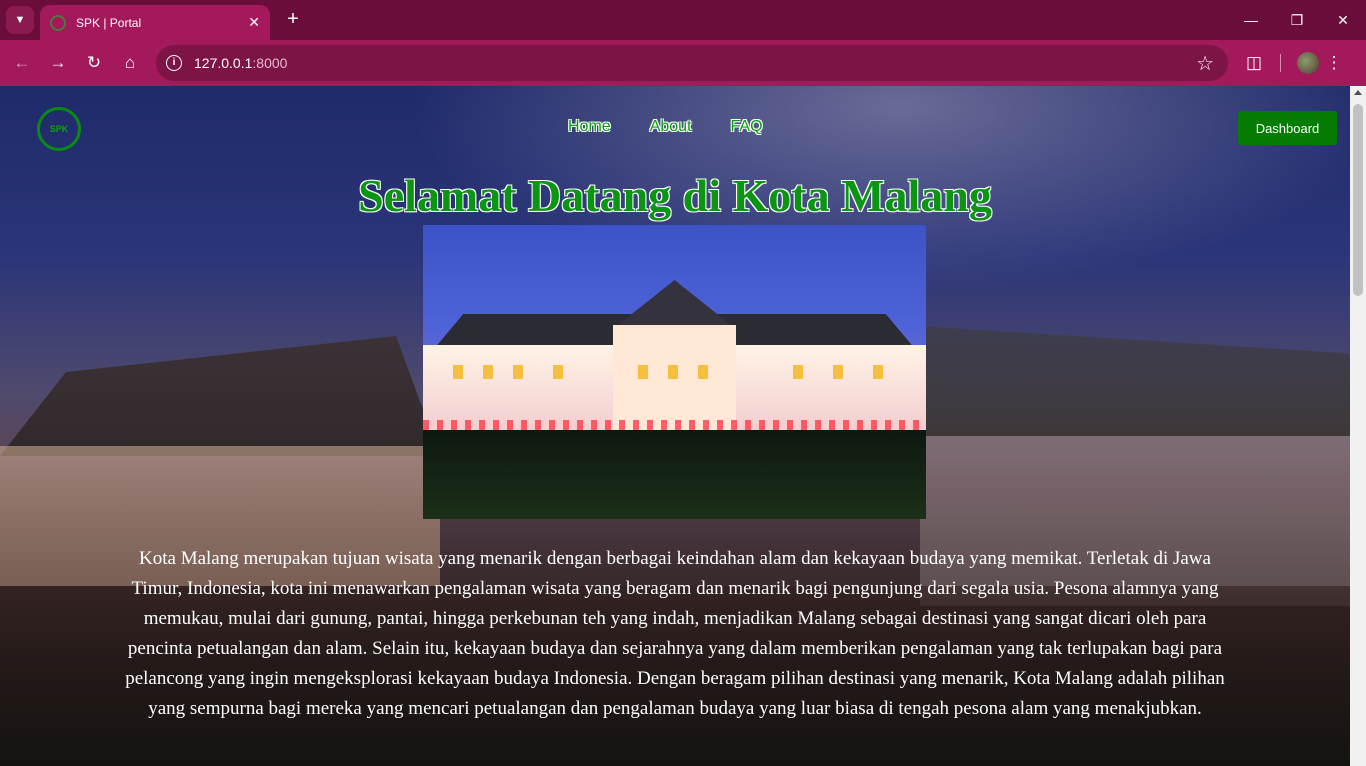 The image size is (1366, 766). I want to click on menu-button: ⋮, so click(1334, 63).